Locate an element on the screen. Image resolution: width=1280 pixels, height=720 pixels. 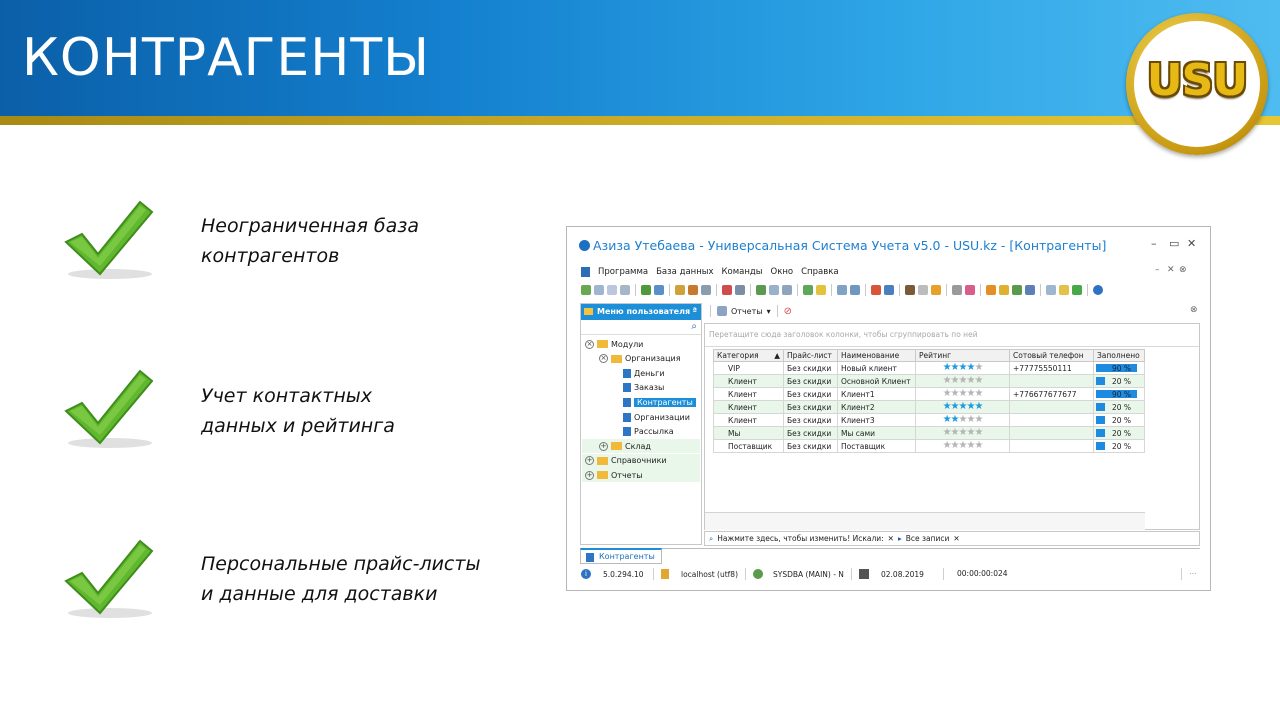
column-price-list: Прайс-лист is located at coordinates (810, 355).